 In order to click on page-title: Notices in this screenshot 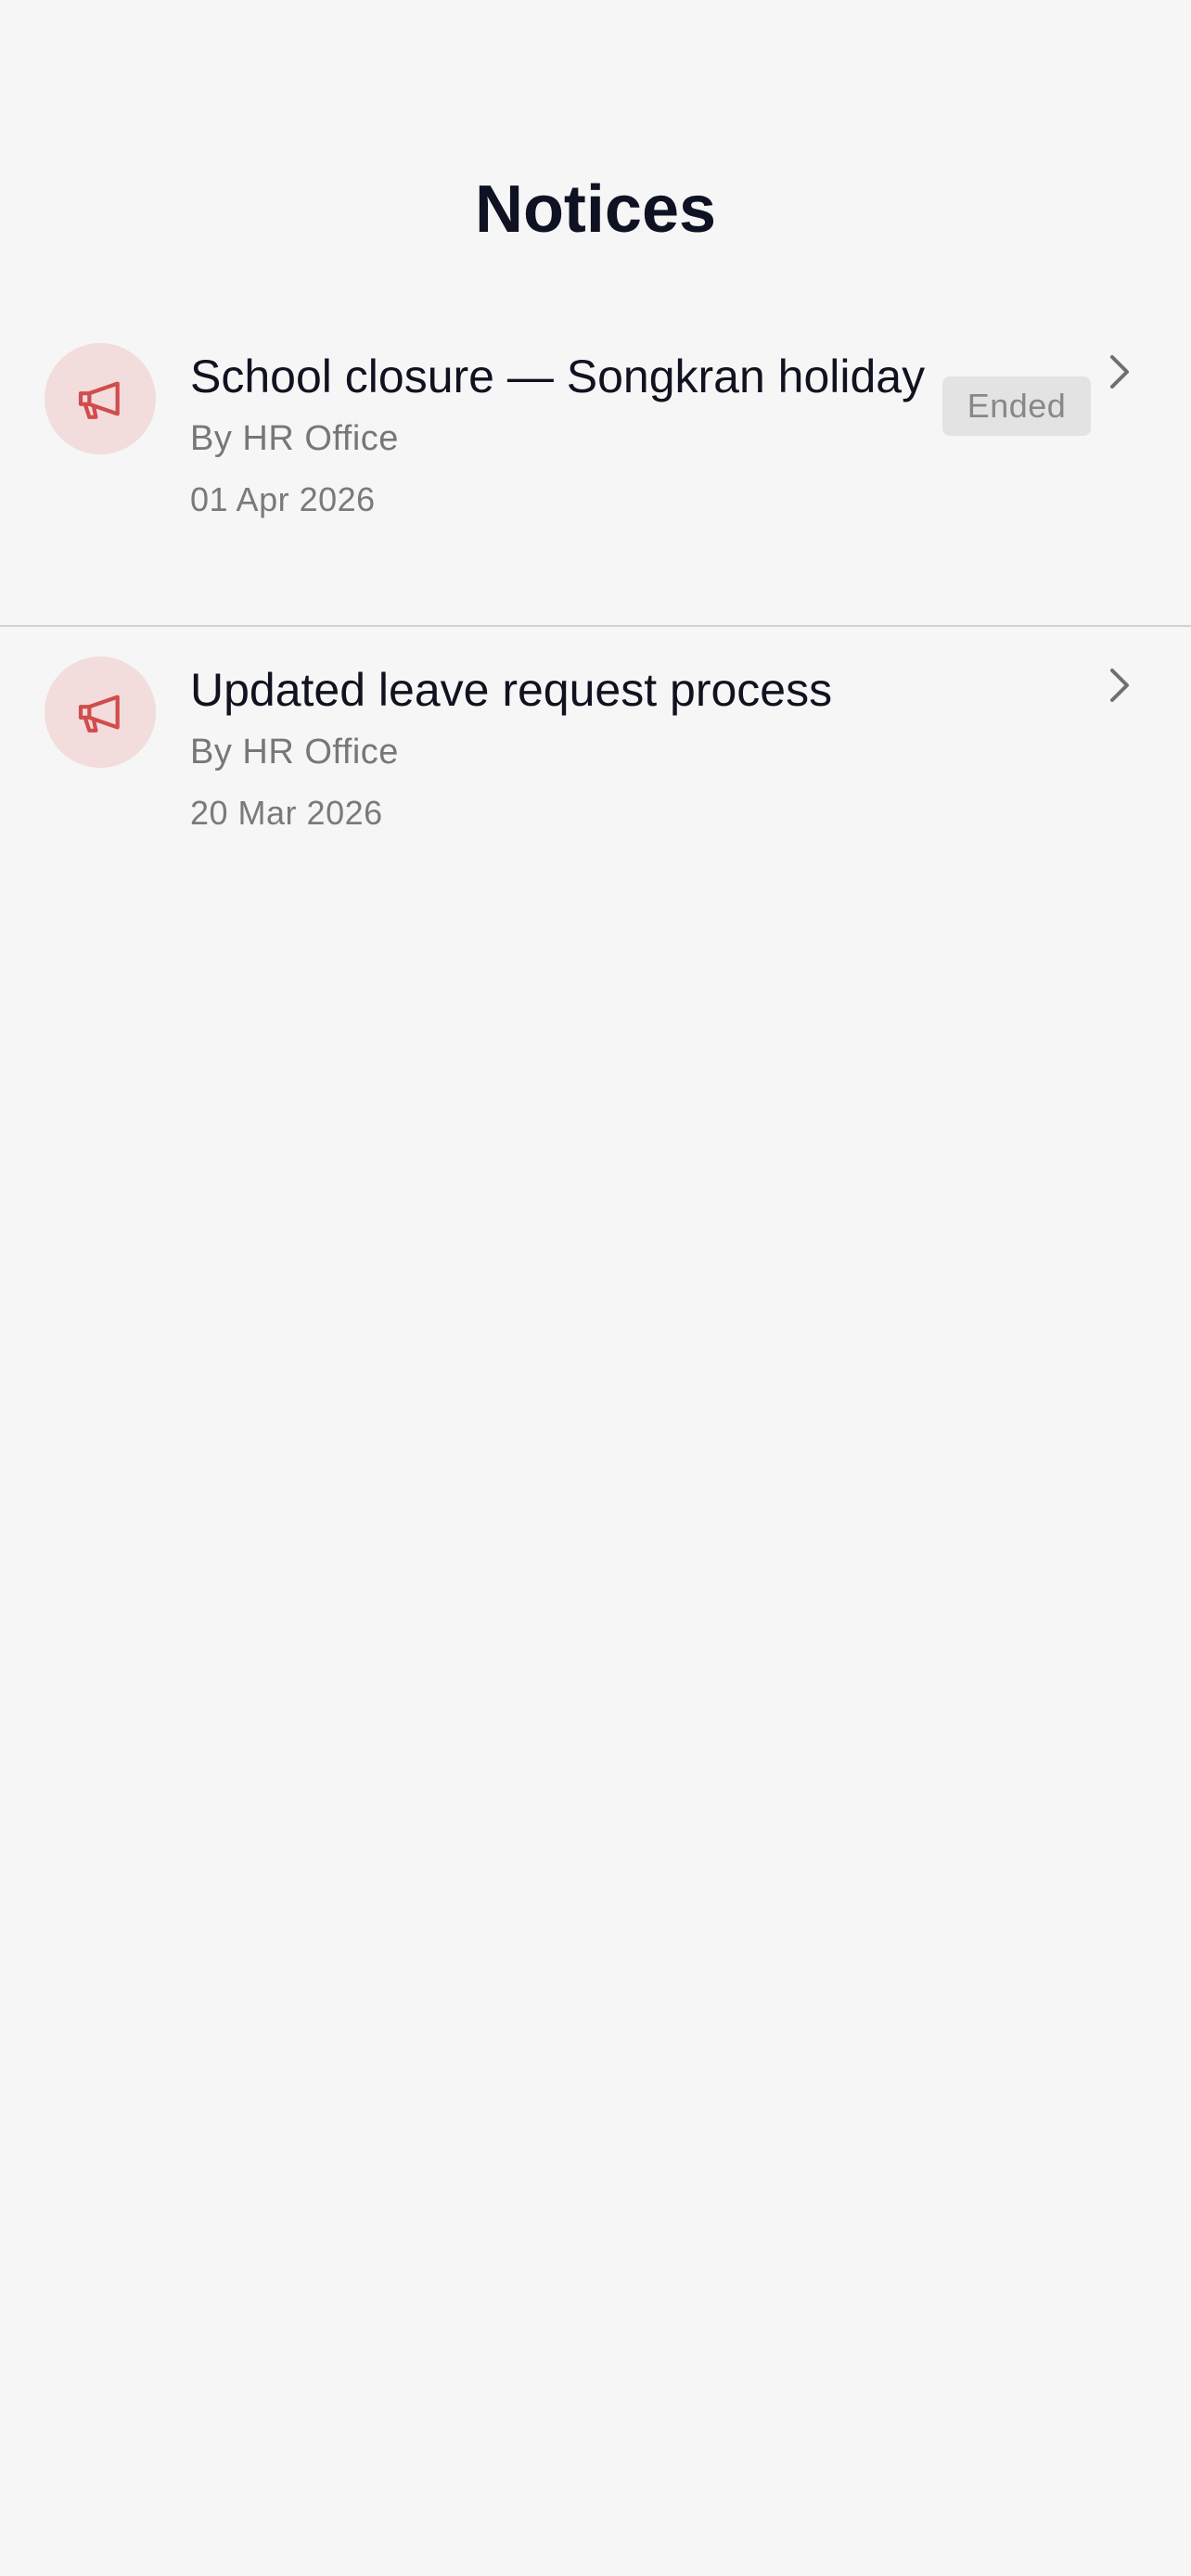, I will do `click(595, 209)`.